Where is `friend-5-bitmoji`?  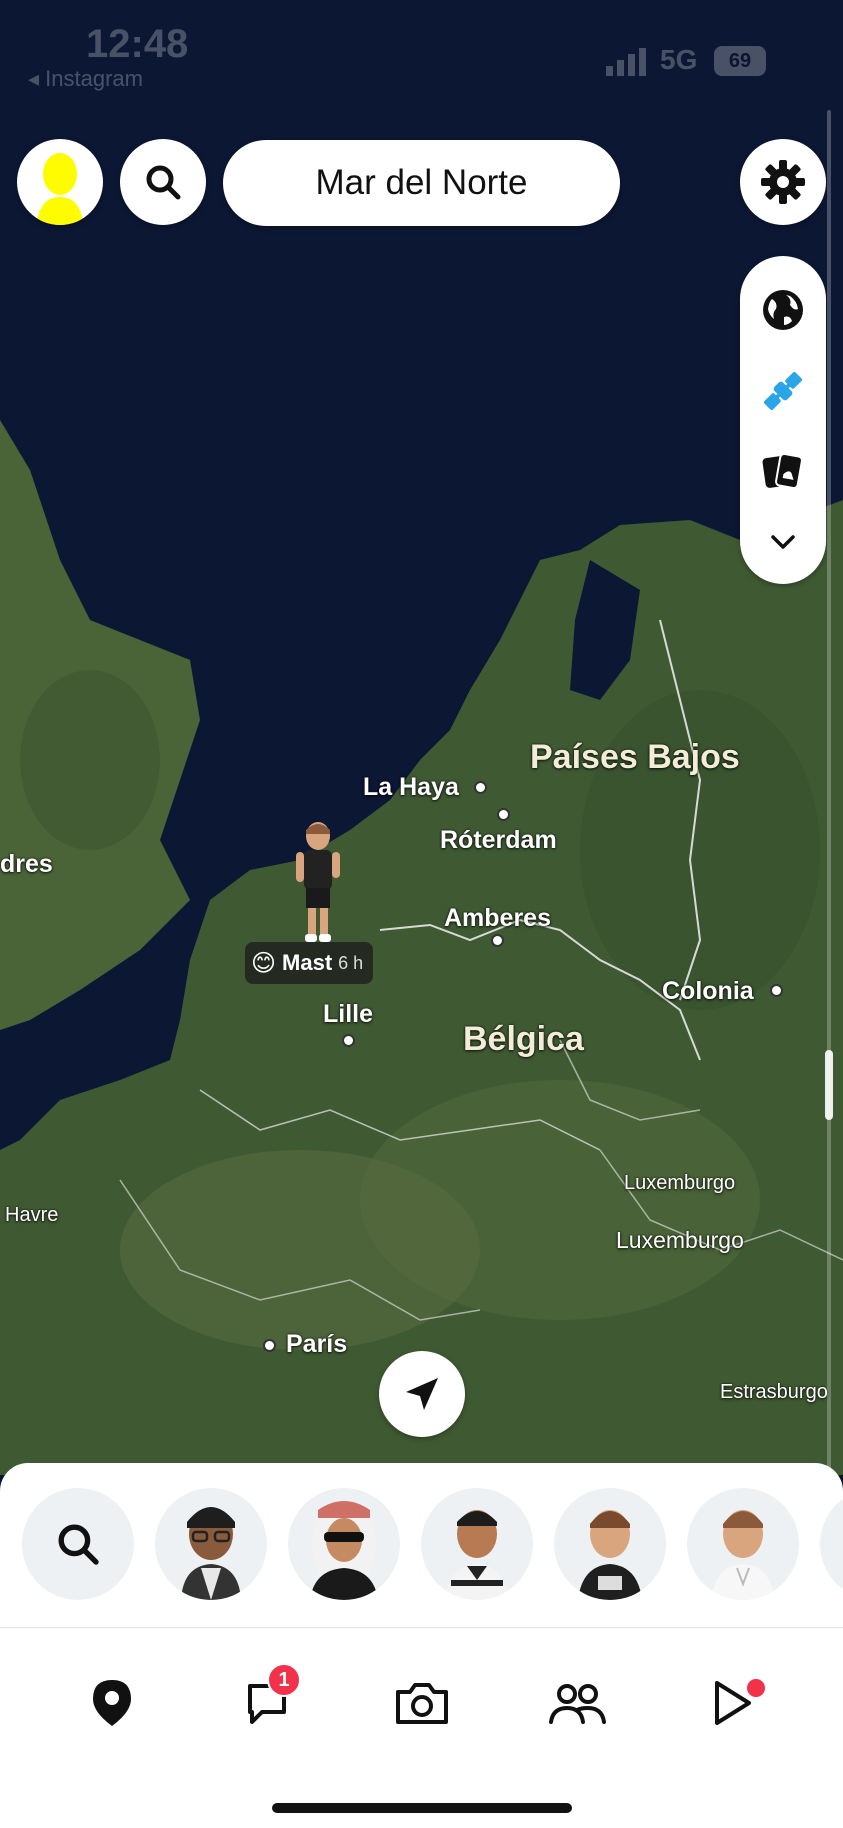
friend-5-bitmoji is located at coordinates (743, 1555).